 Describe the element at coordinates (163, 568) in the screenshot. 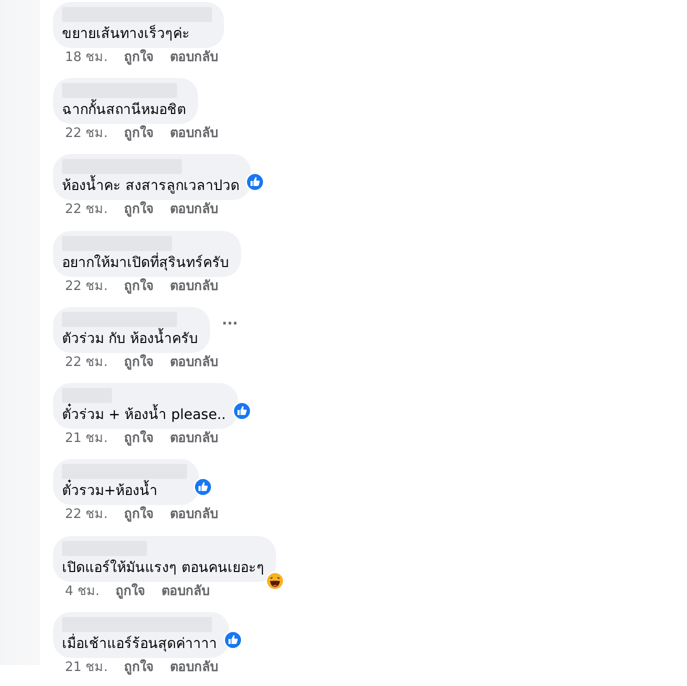

I see `comment-text: เปิดแอร์ให้มันแรงๆ ตอนคนเยอะๆ` at that location.